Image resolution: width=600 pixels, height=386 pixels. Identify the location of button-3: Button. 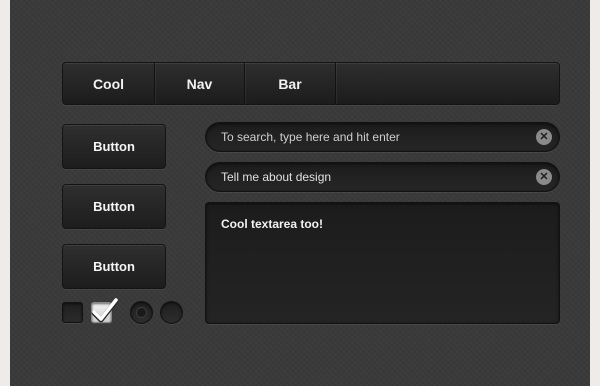
(114, 266).